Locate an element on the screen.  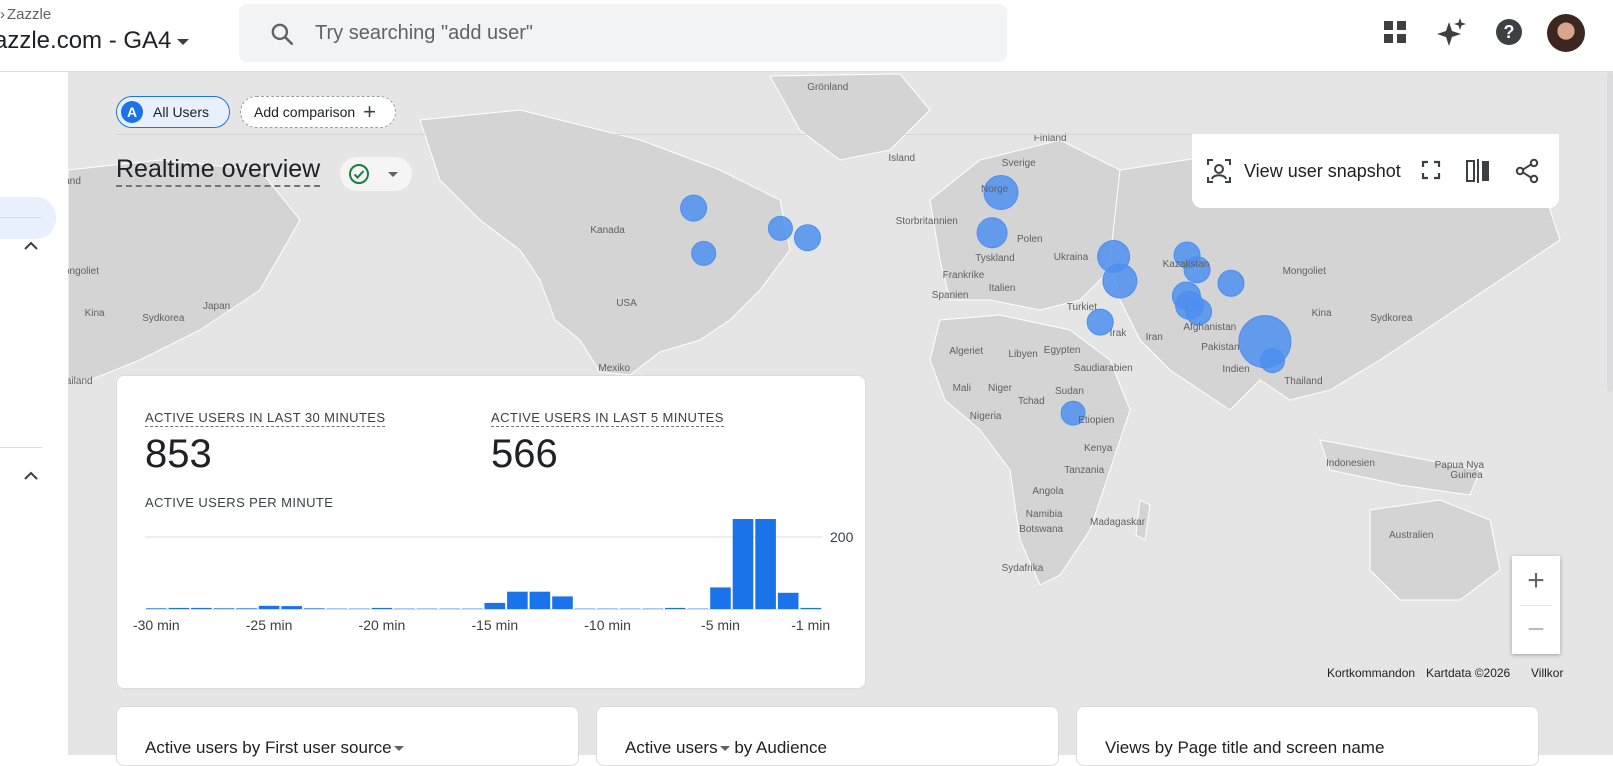
card-title: Active users by First user source is located at coordinates (274, 748).